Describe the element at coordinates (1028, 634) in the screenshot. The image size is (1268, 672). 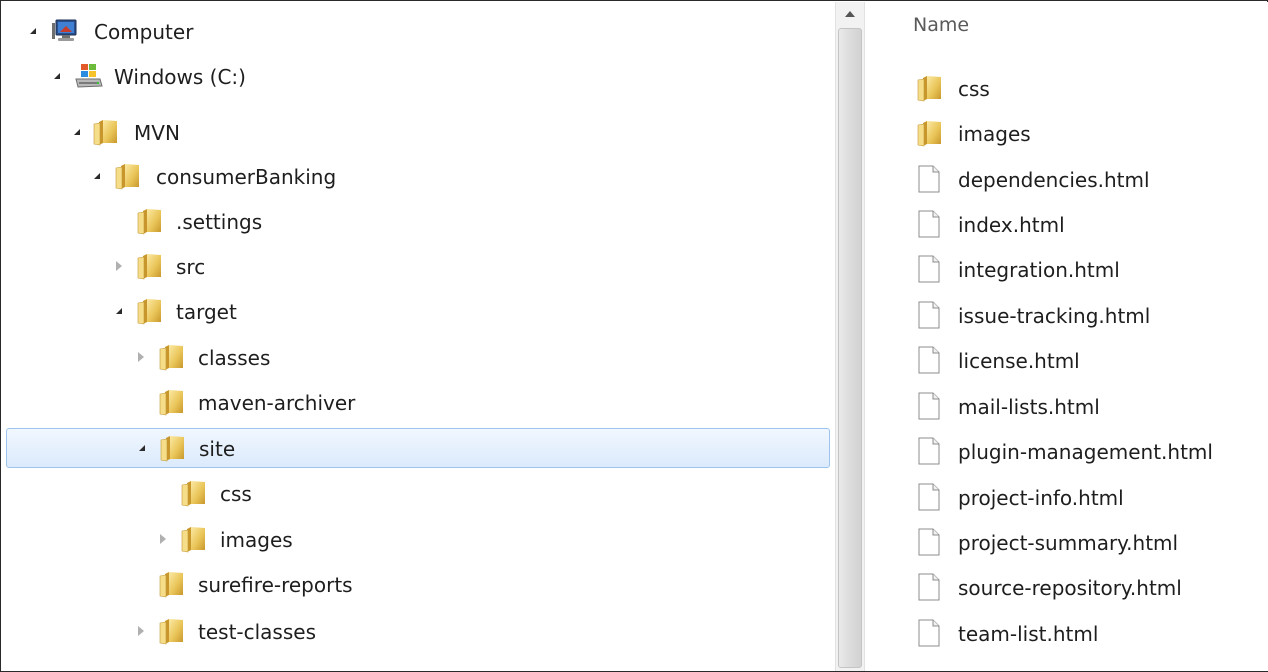
I see `list-item-label: team-list.html` at that location.